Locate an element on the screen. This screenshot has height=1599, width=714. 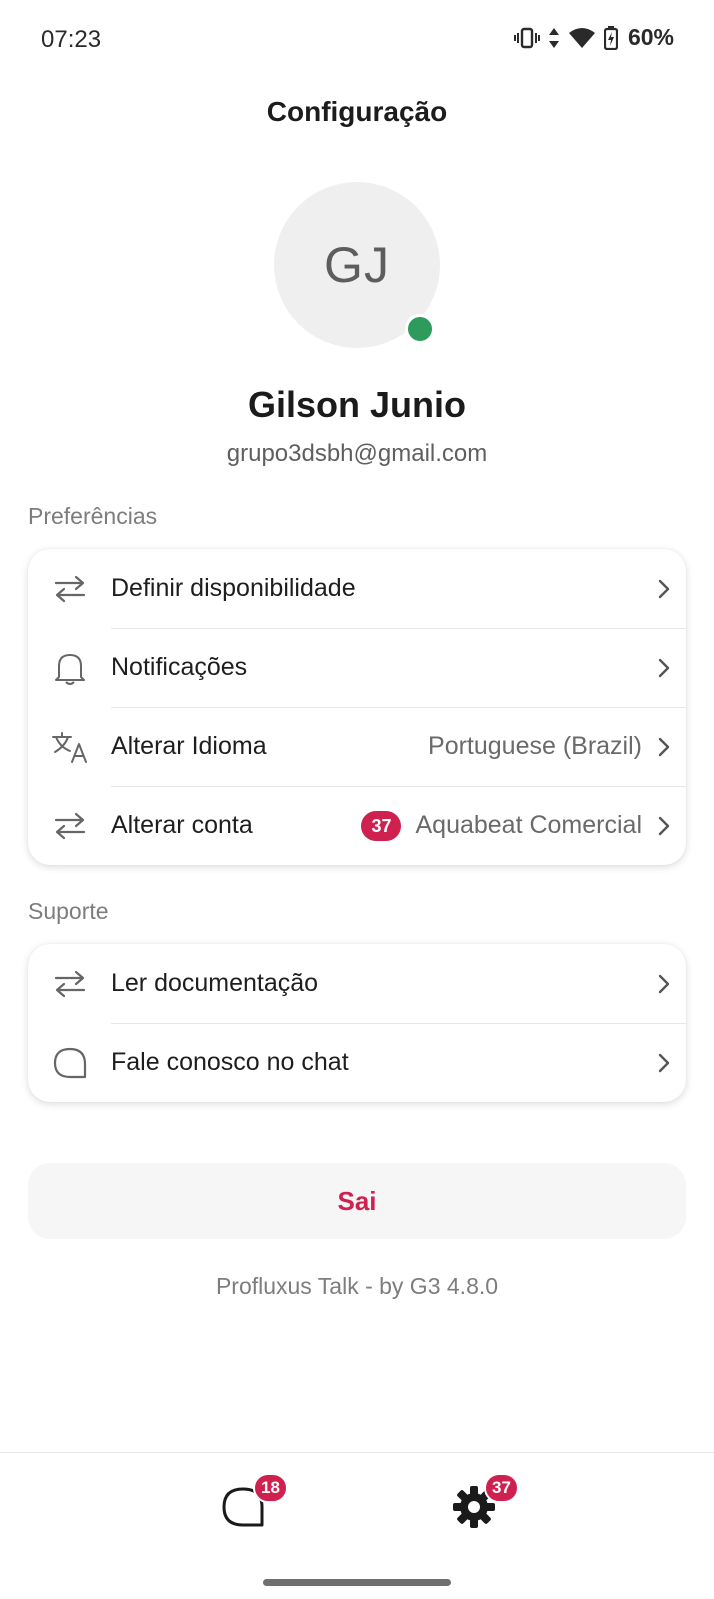
home-indicator is located at coordinates (357, 1582).